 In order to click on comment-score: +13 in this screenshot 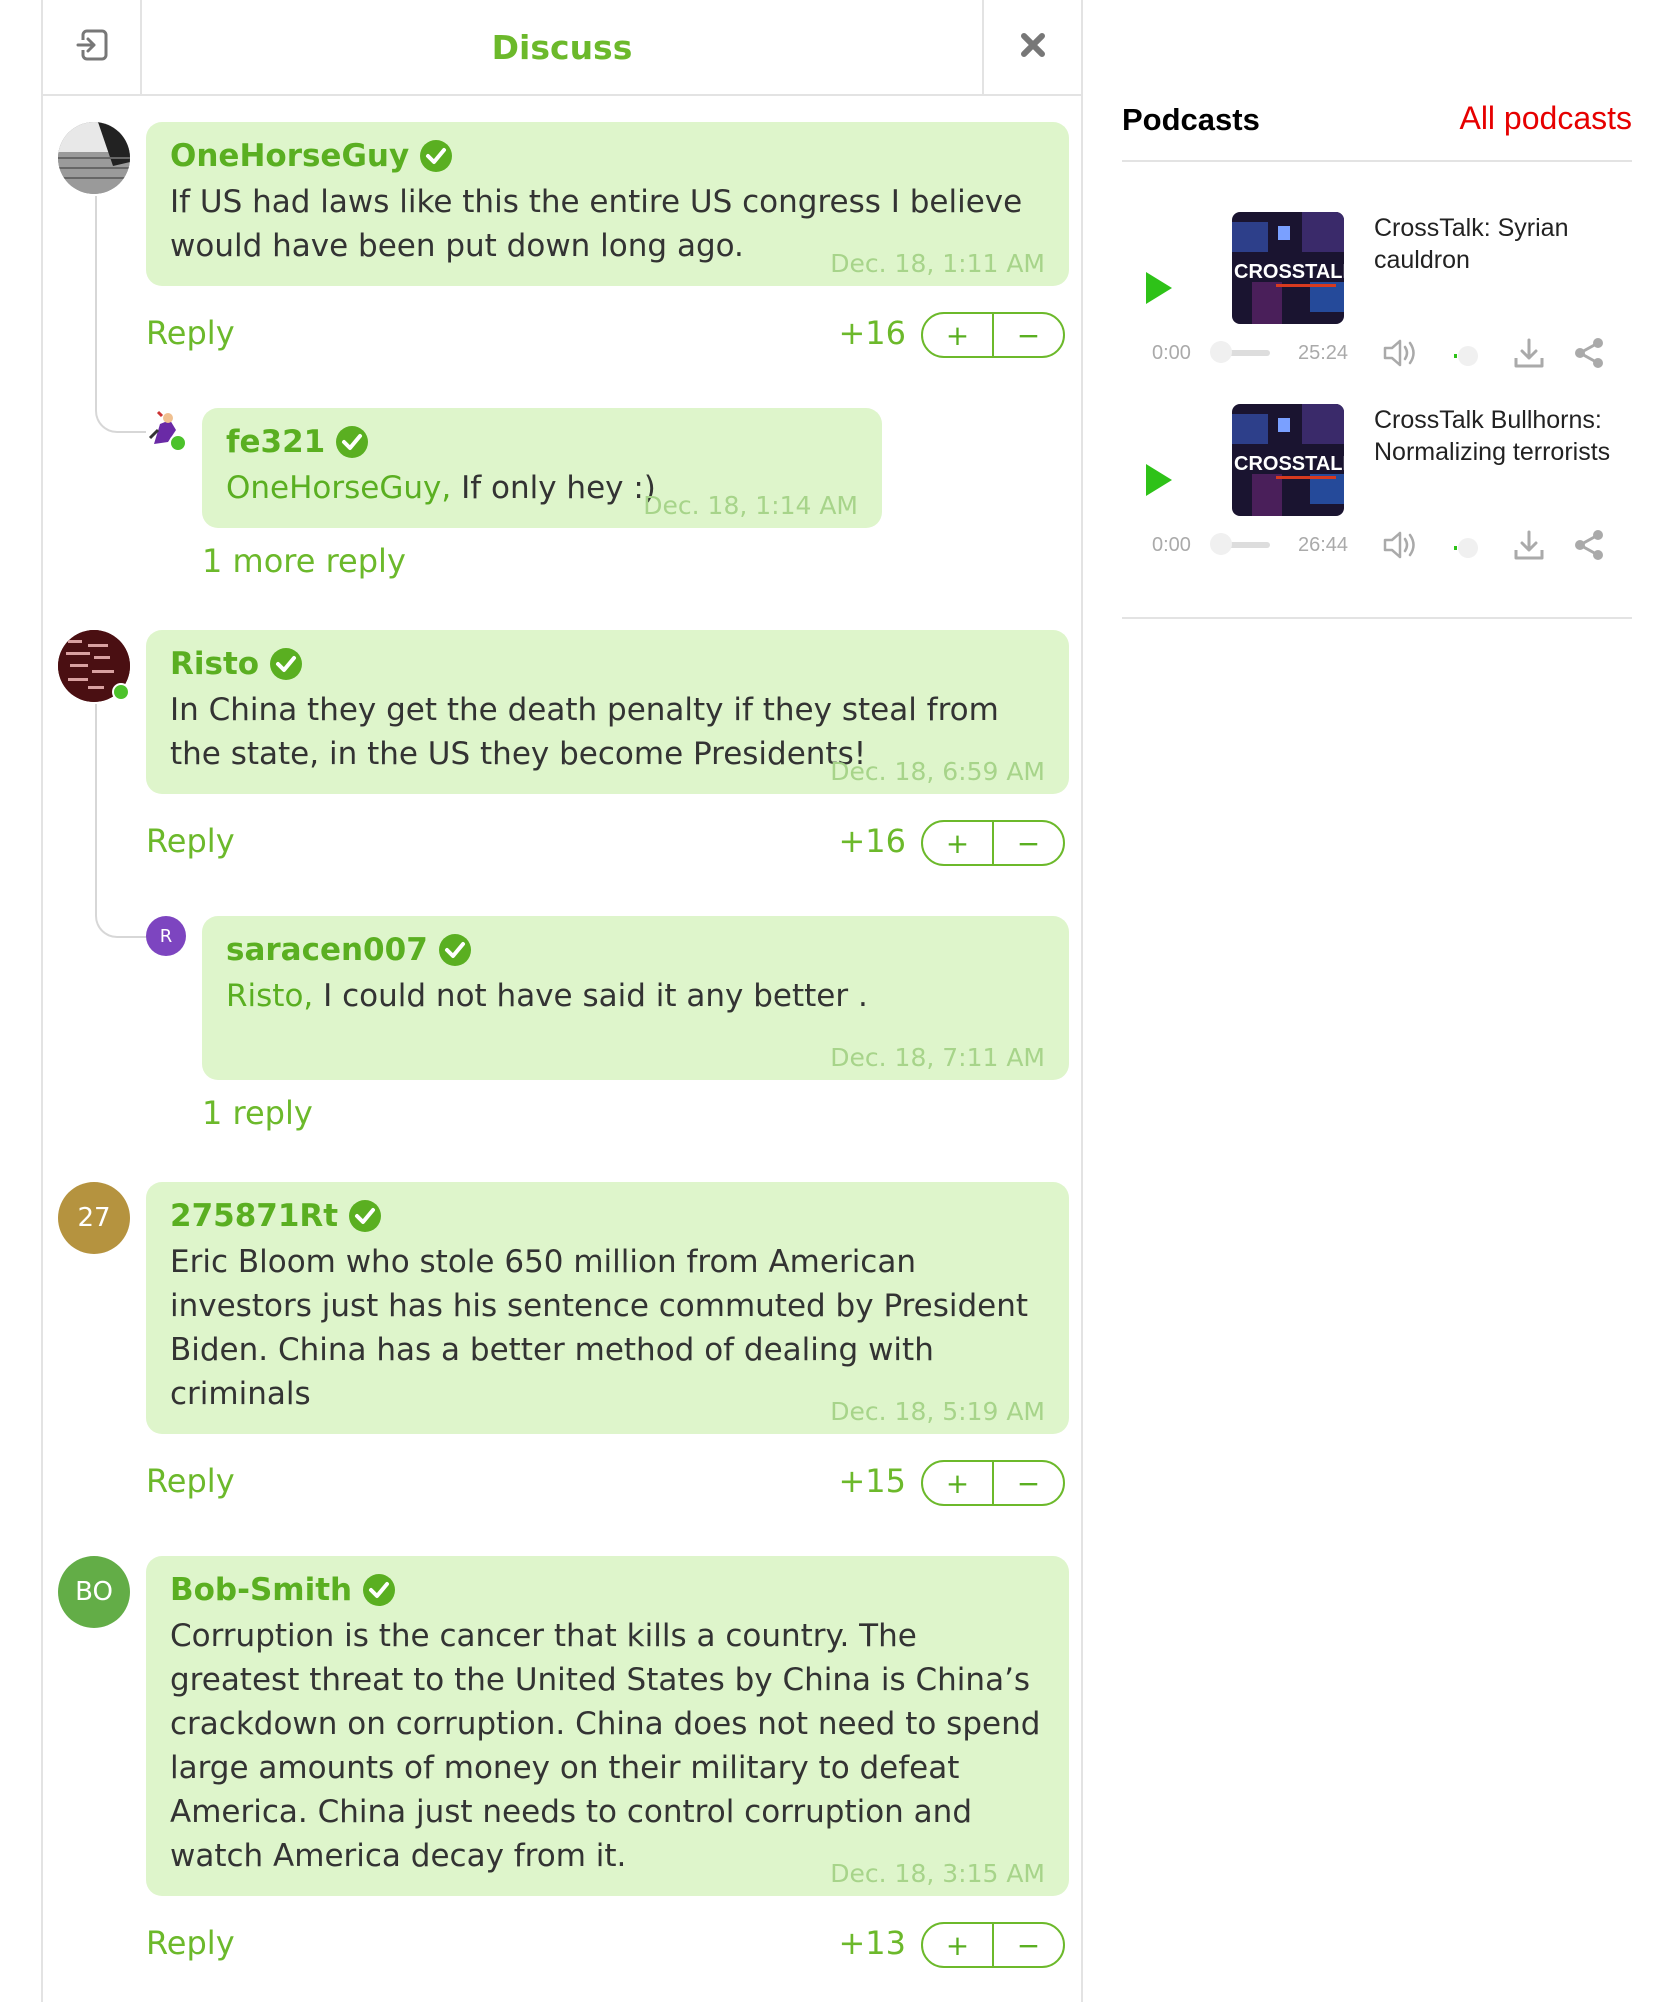, I will do `click(872, 1943)`.